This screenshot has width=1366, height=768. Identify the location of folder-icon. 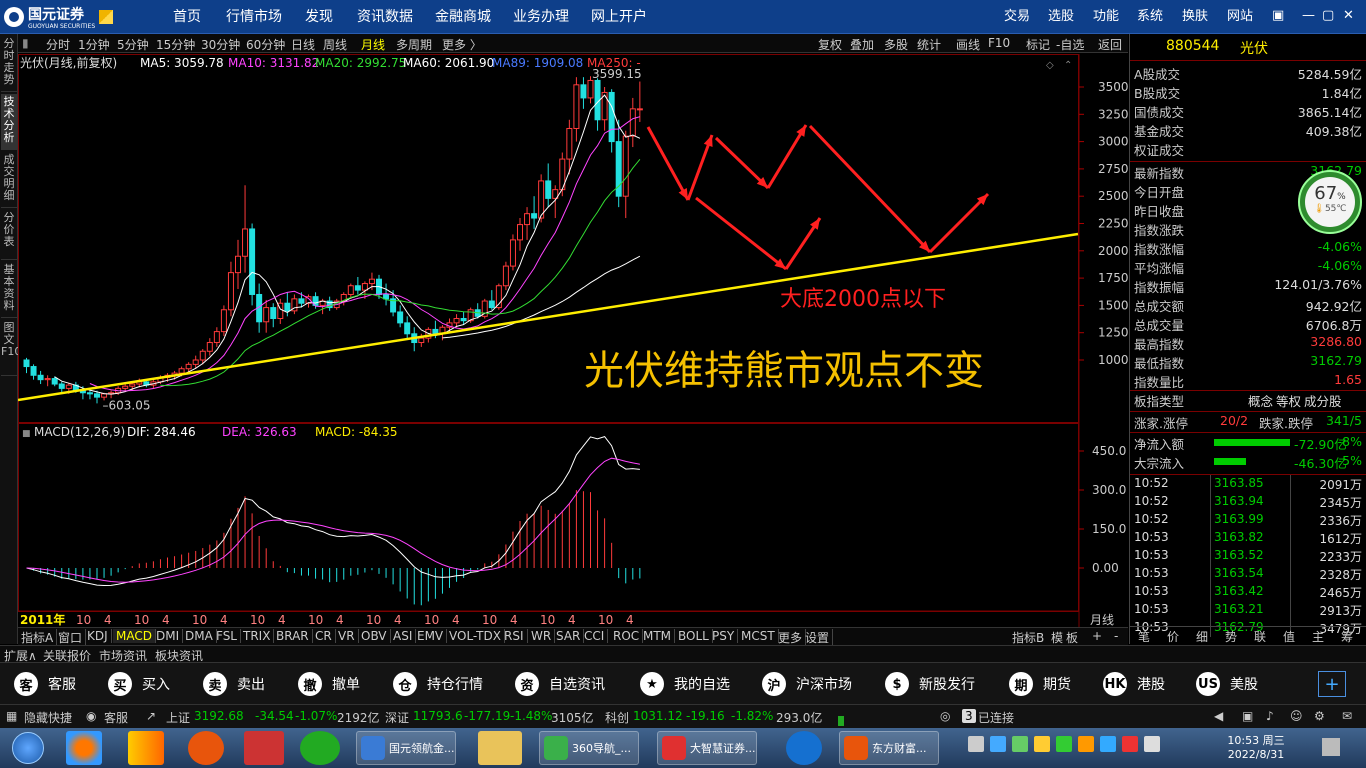
(500, 748).